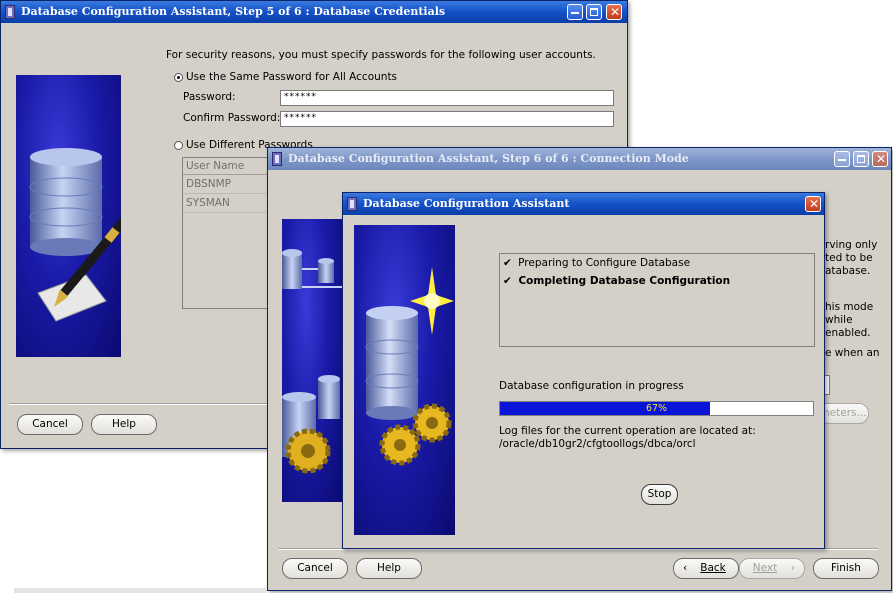  I want to click on next-button-label: Next, so click(765, 568).